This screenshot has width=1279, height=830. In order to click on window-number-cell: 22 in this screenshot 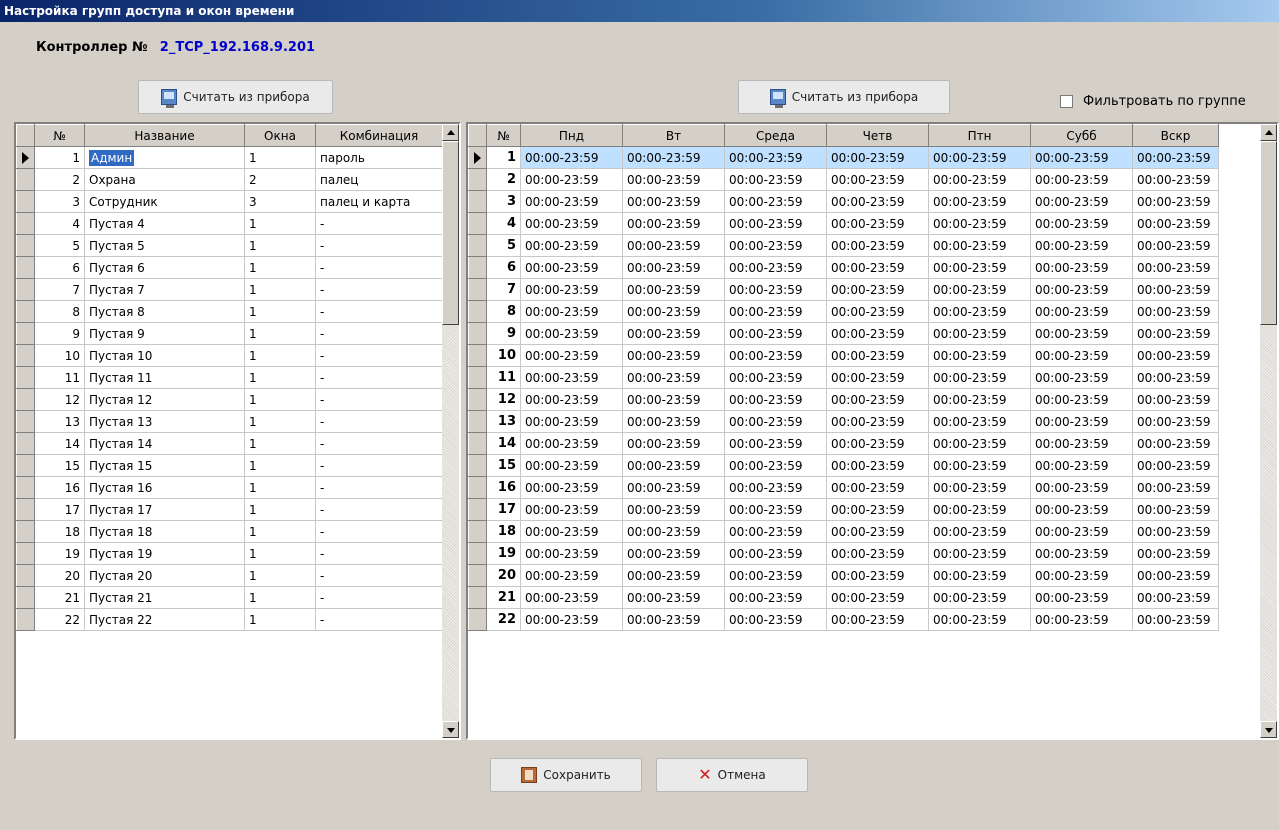, I will do `click(503, 619)`.